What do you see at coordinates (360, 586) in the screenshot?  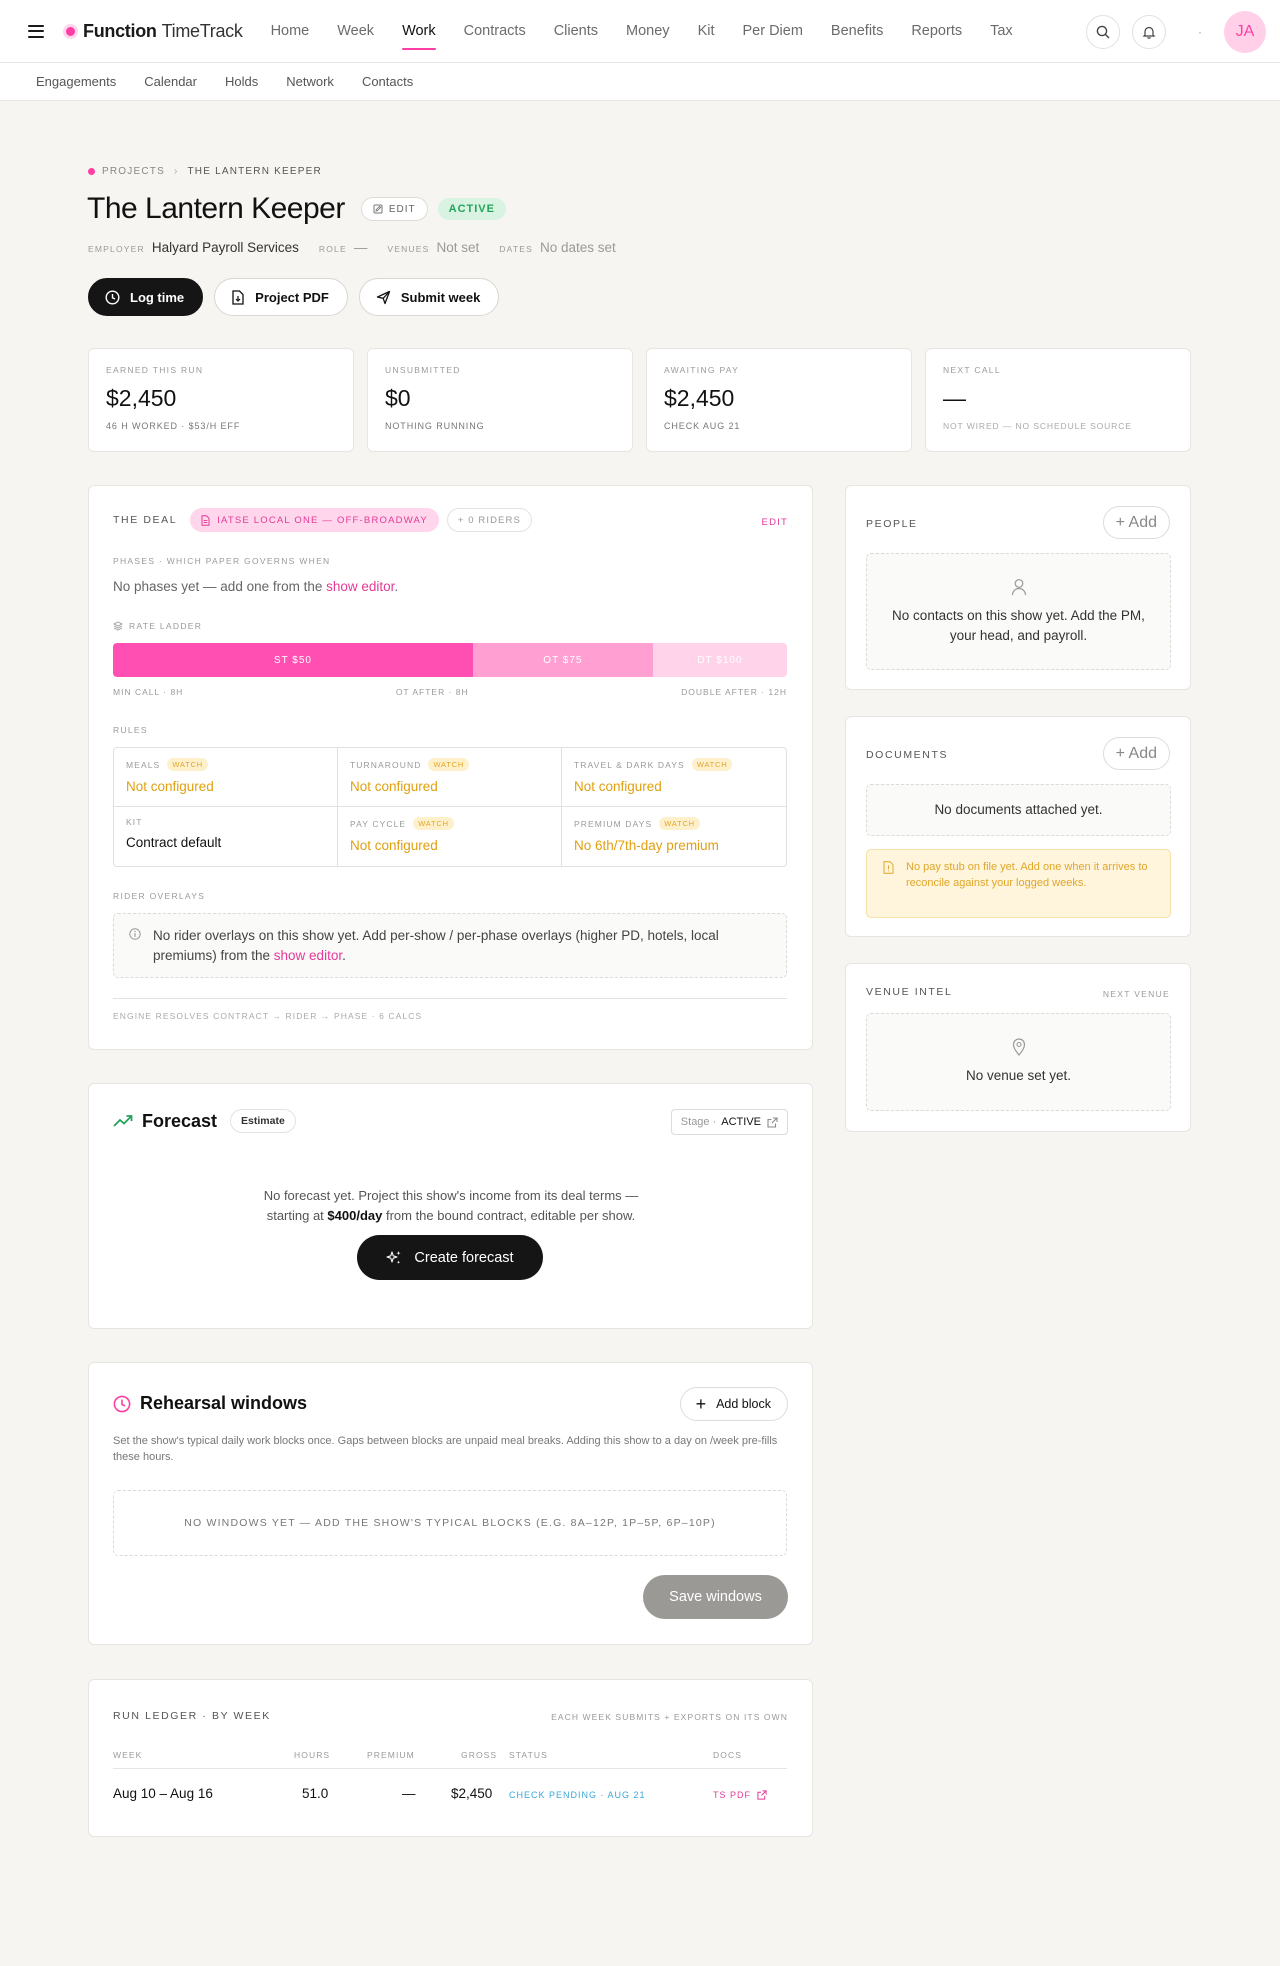 I see `show-editor-link: show editor` at bounding box center [360, 586].